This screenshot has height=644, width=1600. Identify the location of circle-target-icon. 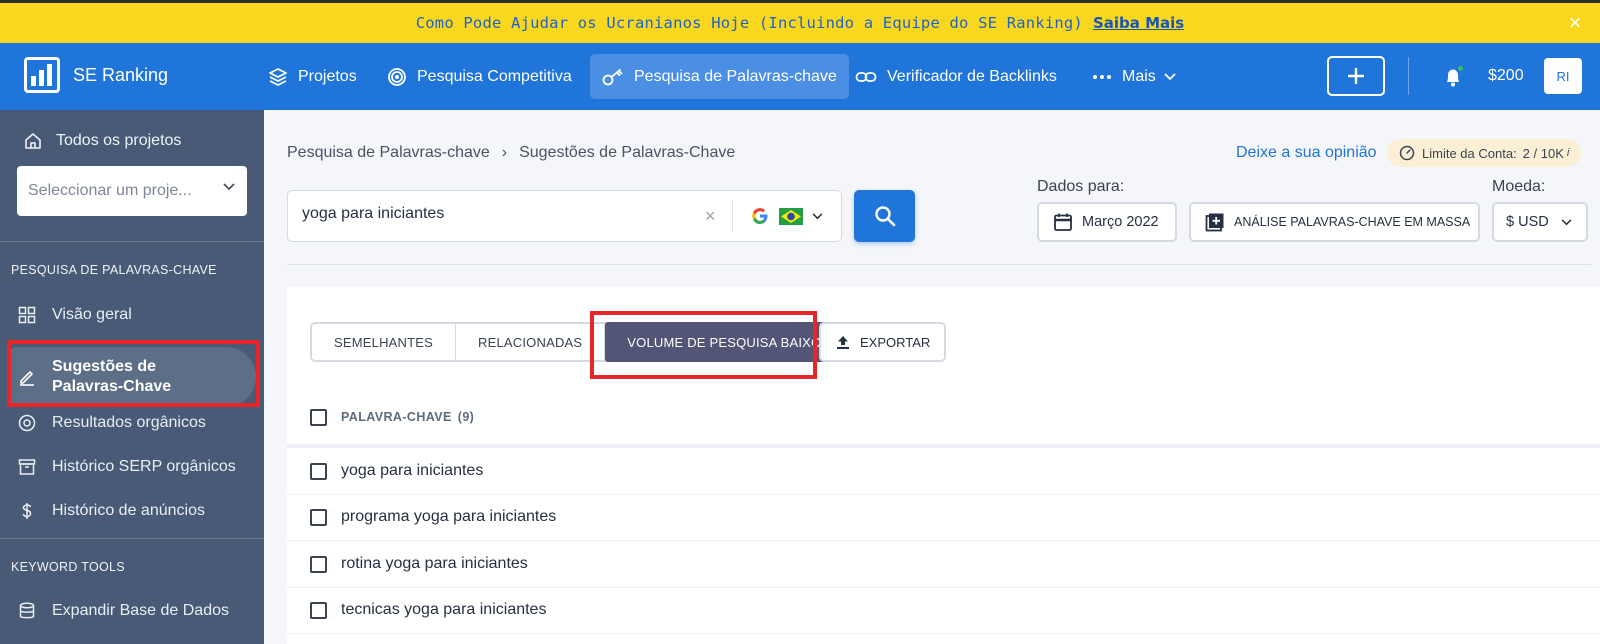
(27, 423).